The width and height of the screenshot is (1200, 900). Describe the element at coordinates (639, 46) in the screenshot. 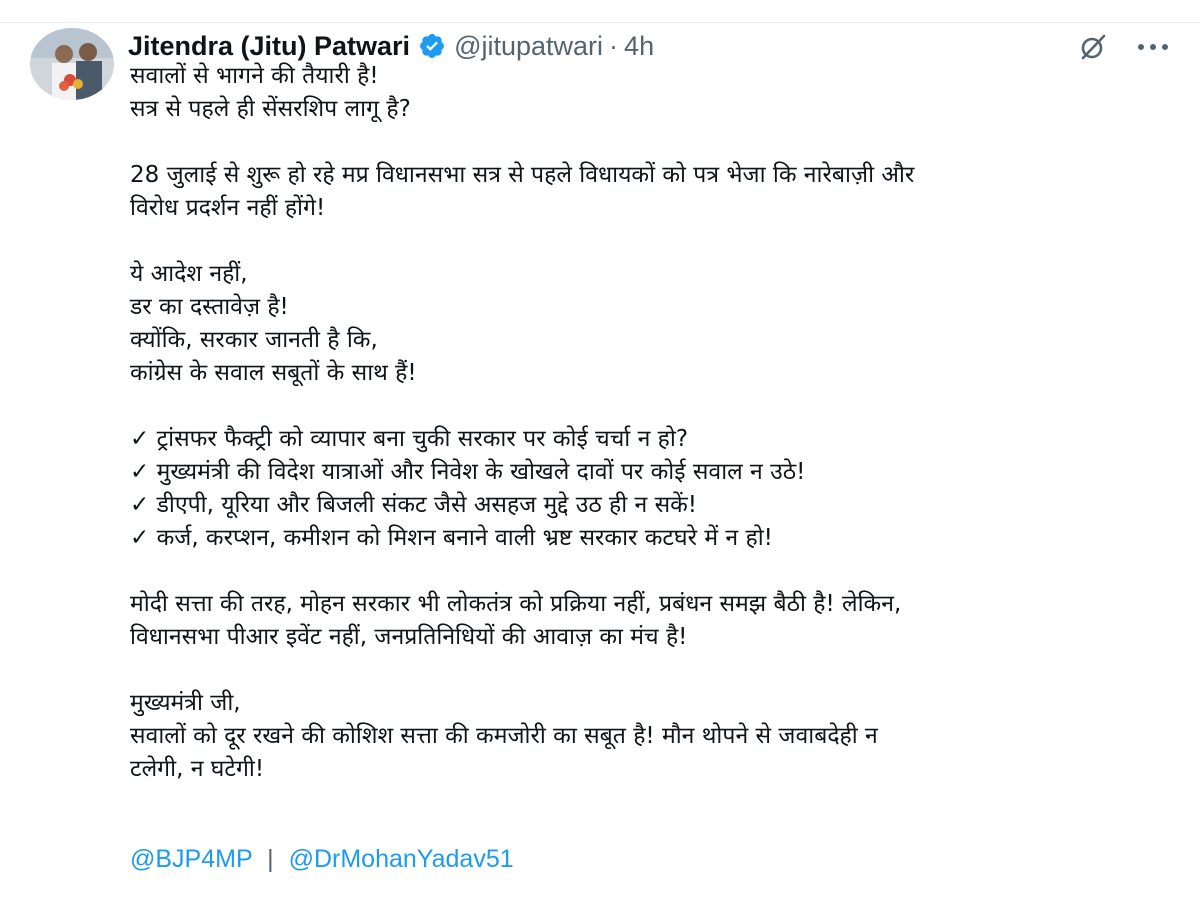

I see `tweet-timestamp: 4h` at that location.